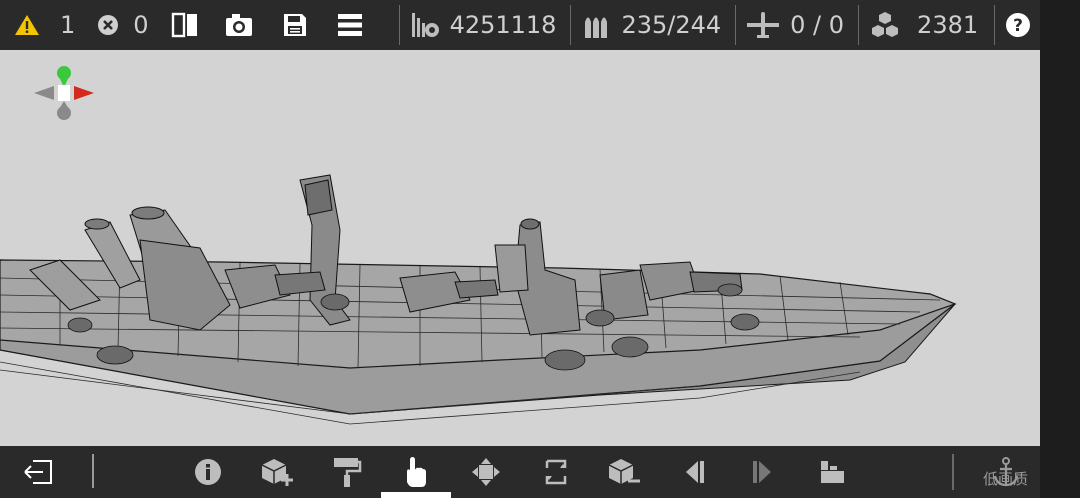 The width and height of the screenshot is (1080, 498). I want to click on errors-counter: 0, so click(119, 25).